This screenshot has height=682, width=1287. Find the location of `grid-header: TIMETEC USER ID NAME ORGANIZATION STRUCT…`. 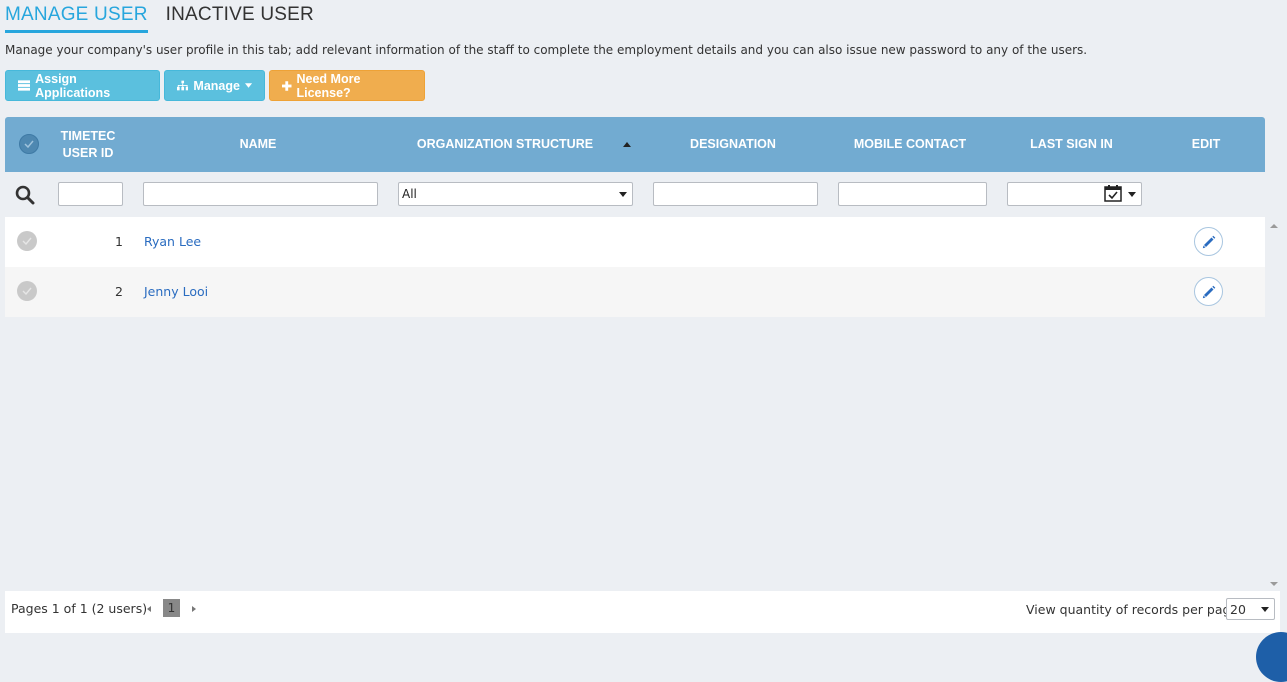

grid-header: TIMETEC USER ID NAME ORGANIZATION STRUCT… is located at coordinates (635, 144).